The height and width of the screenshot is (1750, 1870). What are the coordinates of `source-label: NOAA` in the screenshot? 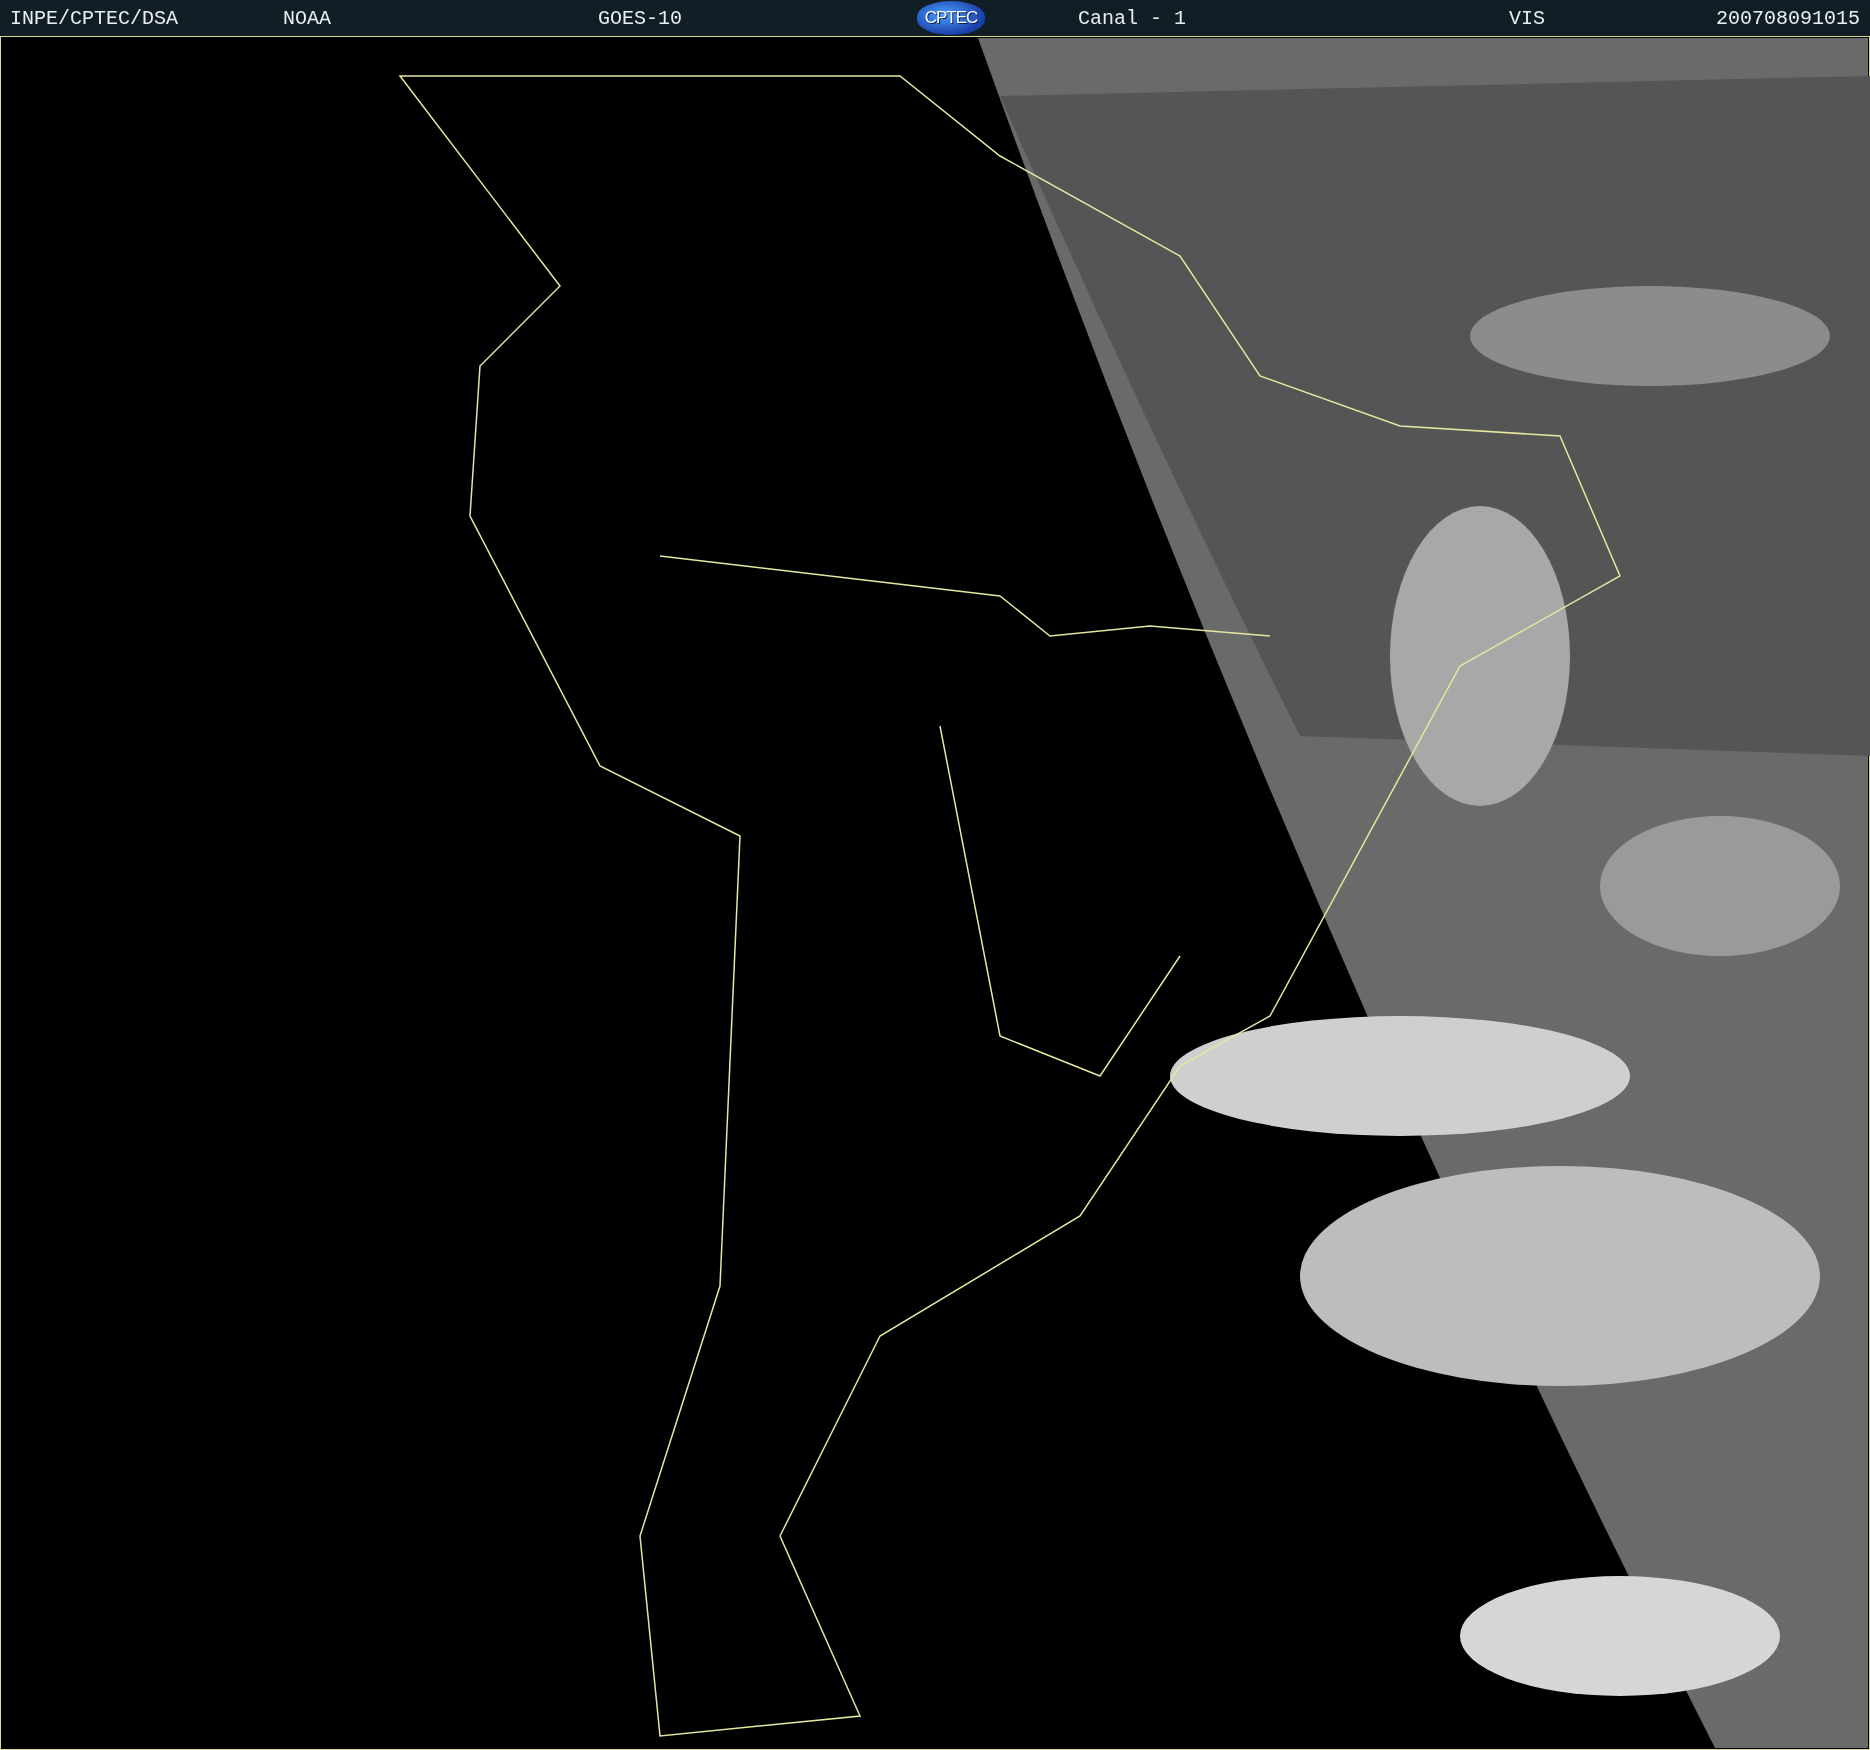 It's located at (307, 18).